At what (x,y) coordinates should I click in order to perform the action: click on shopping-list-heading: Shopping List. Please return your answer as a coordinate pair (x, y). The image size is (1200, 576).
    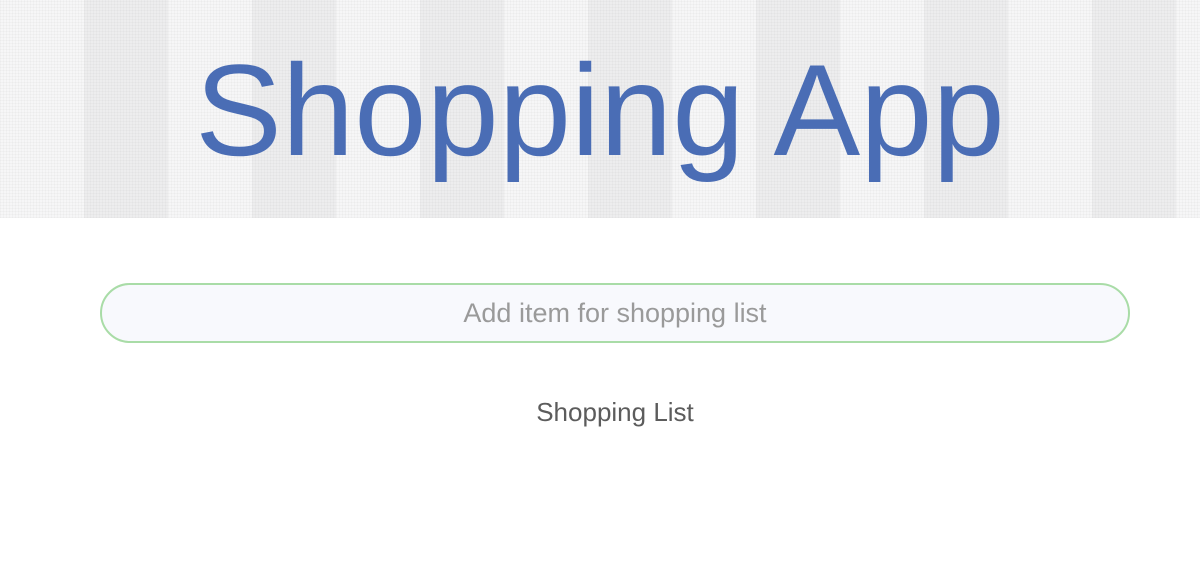
    Looking at the image, I should click on (615, 412).